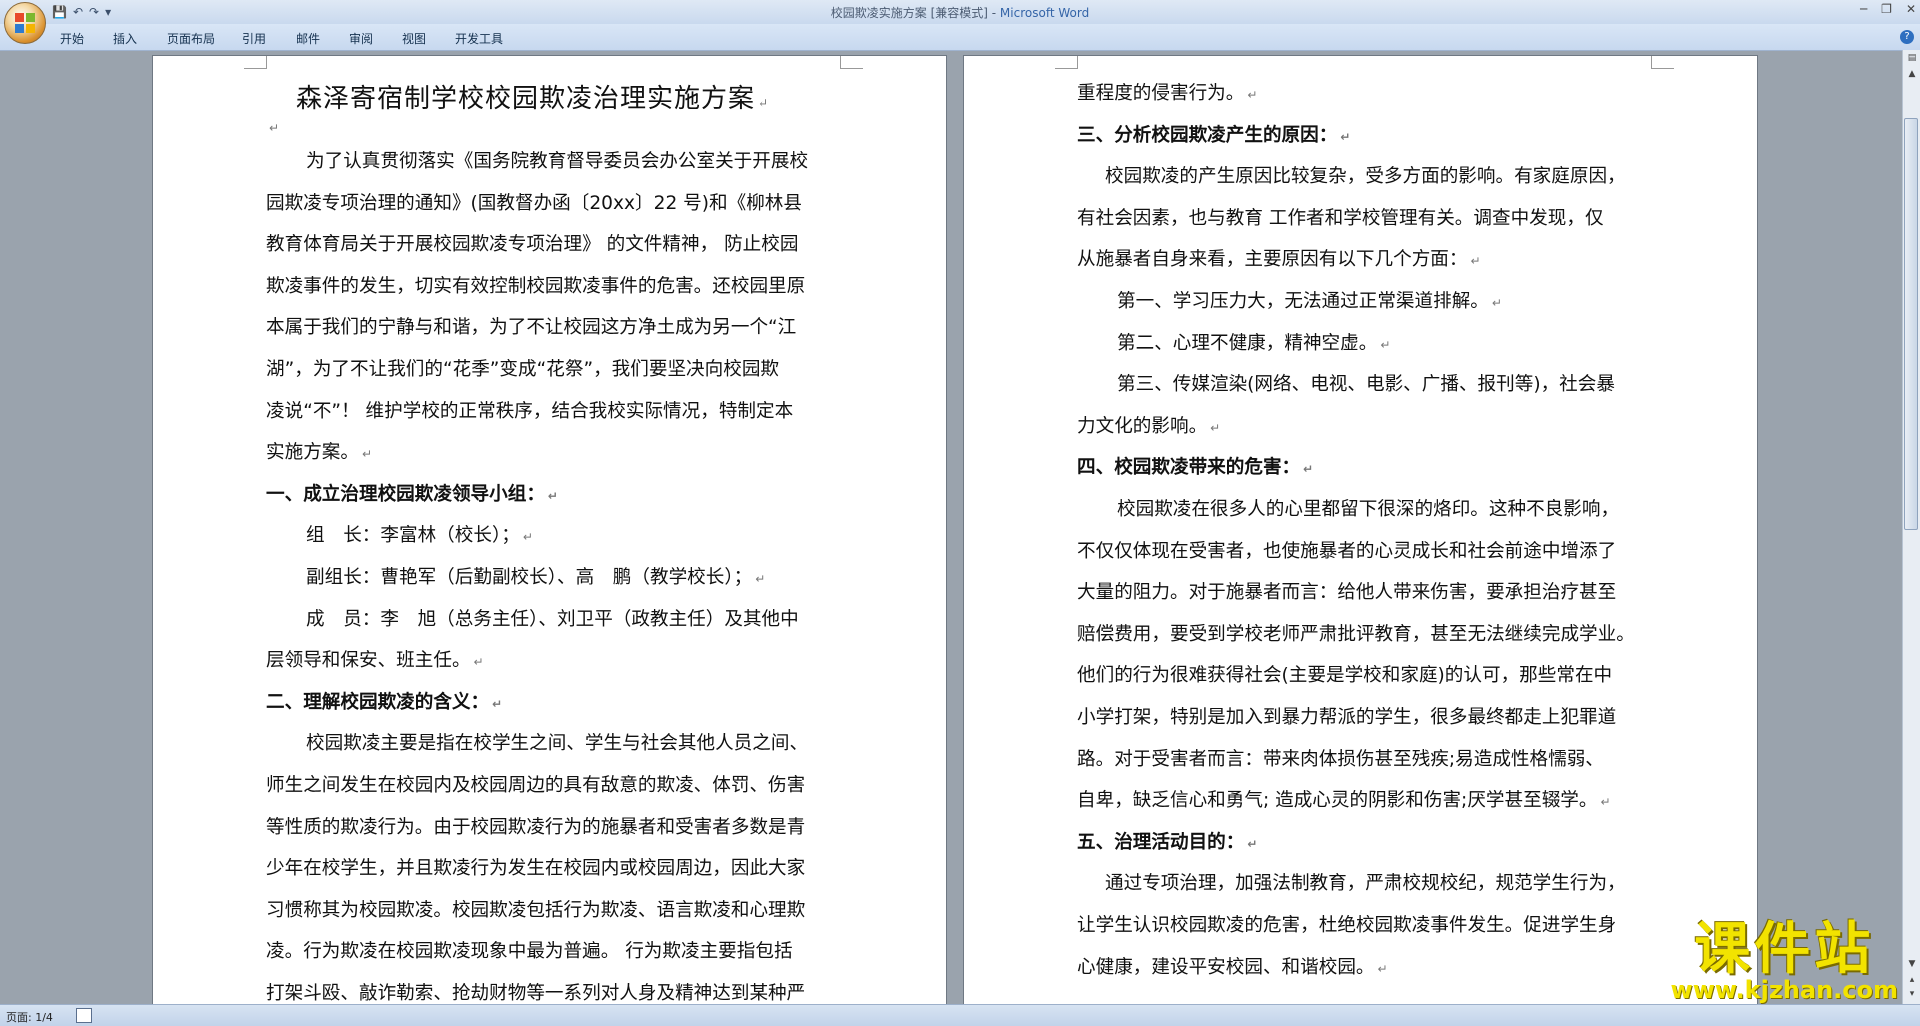 Image resolution: width=1920 pixels, height=1026 pixels. Describe the element at coordinates (557, 744) in the screenshot. I see `text-line: 校园欺凌主要是指在校学生之间、学生与社会其他人员之间、` at that location.